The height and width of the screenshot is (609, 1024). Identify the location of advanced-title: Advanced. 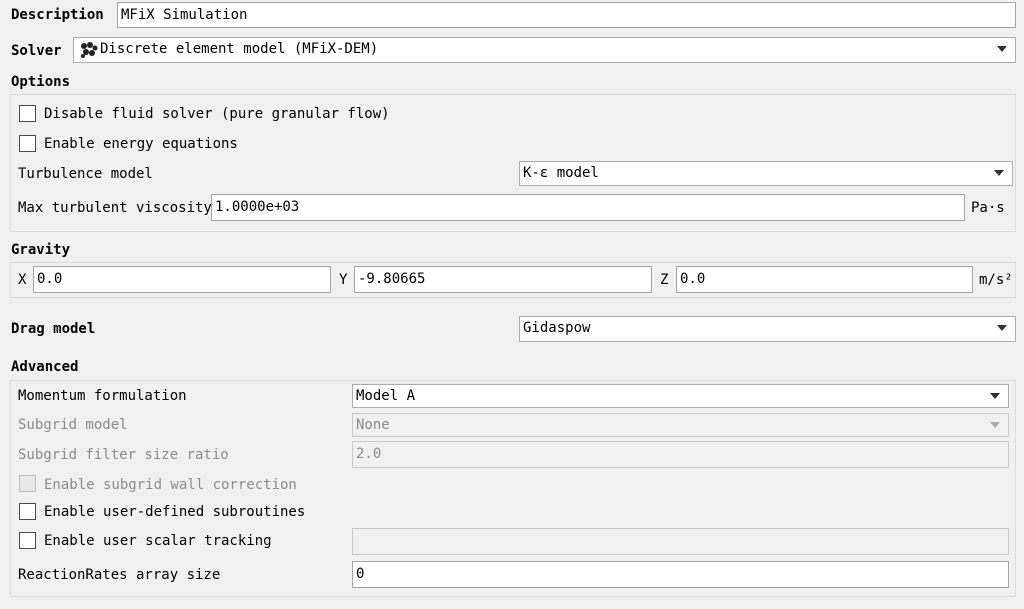
(45, 367).